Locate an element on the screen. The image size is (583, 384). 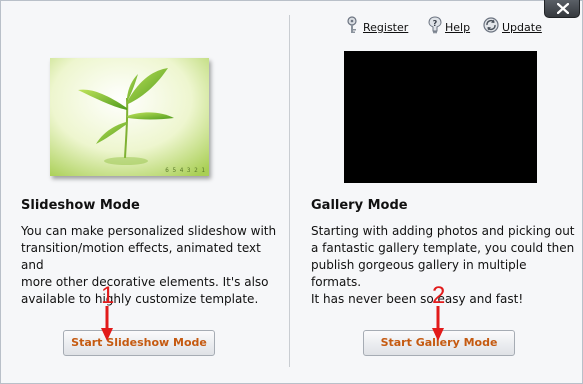
annotation-arrow-1-icon is located at coordinates (107, 323).